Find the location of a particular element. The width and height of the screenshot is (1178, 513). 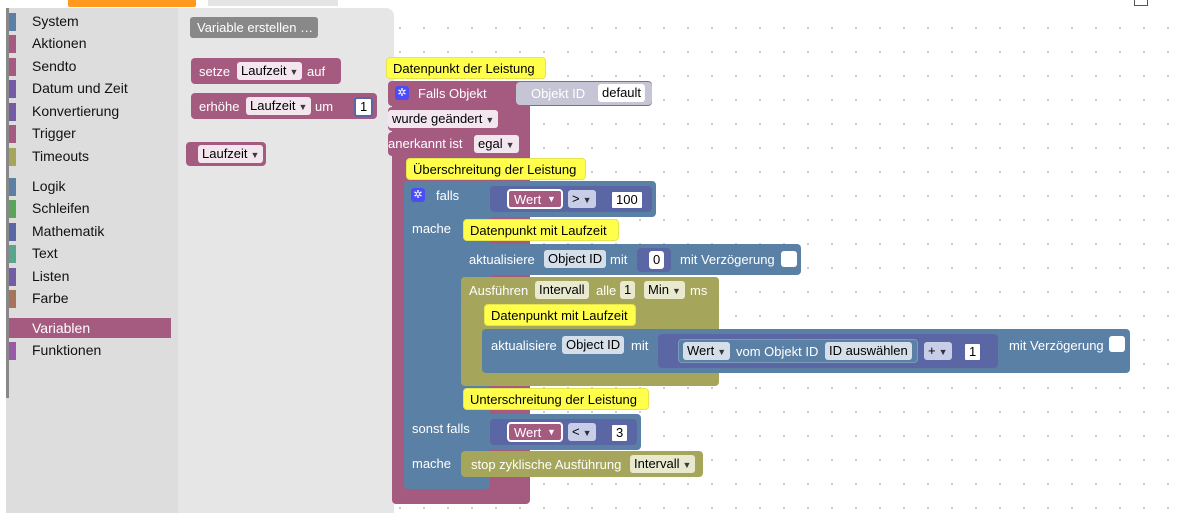

changed-dropdown: wurde geändert ▼ is located at coordinates (443, 119).